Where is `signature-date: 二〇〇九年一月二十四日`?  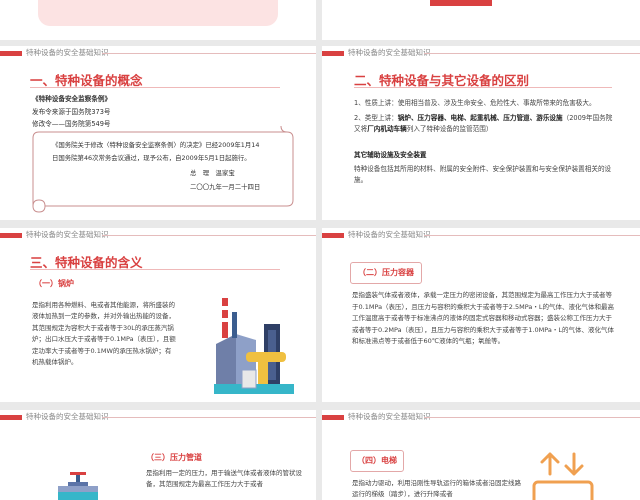
signature-date: 二〇〇九年一月二十四日 is located at coordinates (225, 187).